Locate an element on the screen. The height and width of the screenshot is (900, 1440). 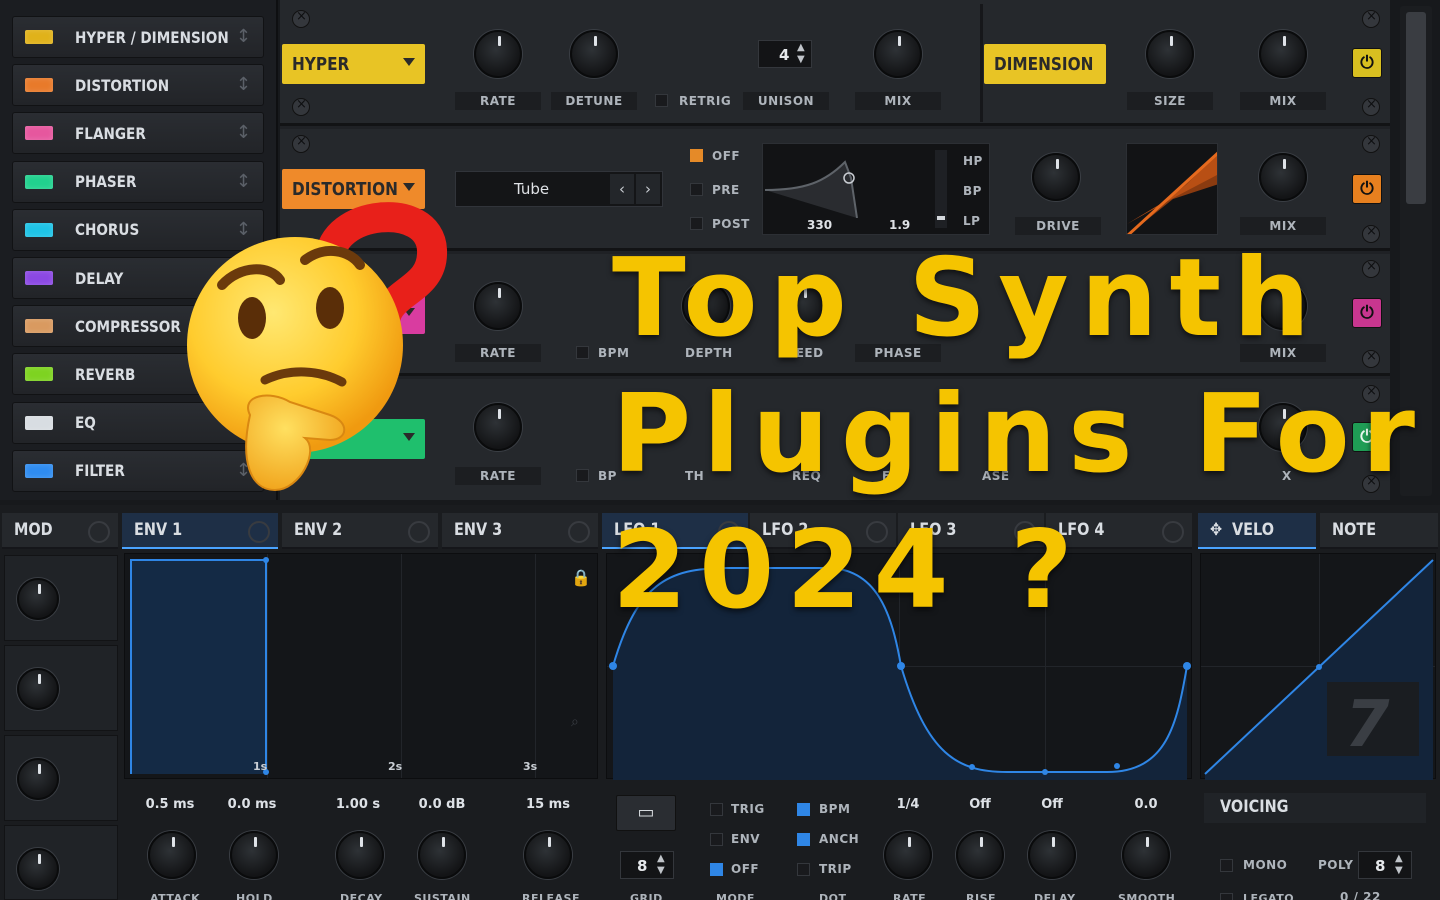
scrollbar-thumb is located at coordinates (1416, 108).